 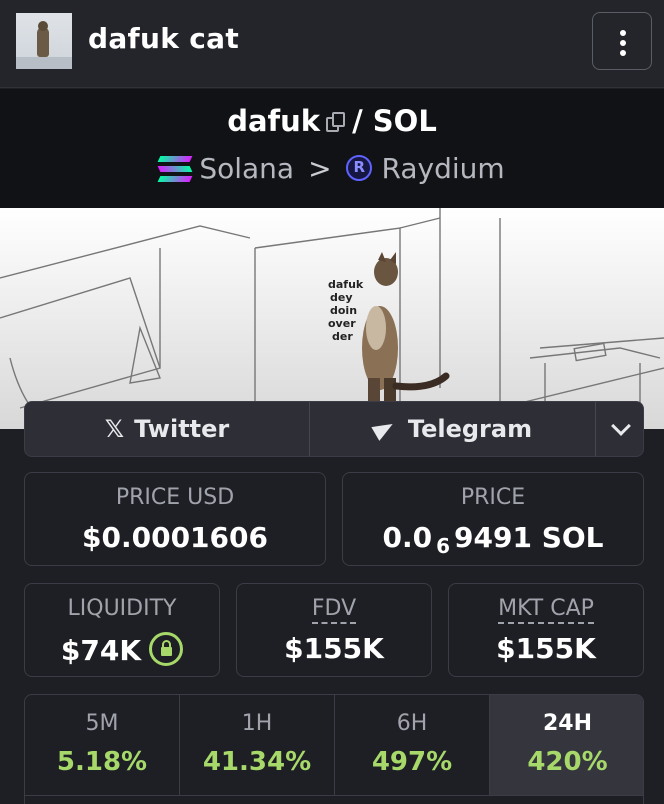 I want to click on telegram-button: Telegram, so click(x=453, y=429).